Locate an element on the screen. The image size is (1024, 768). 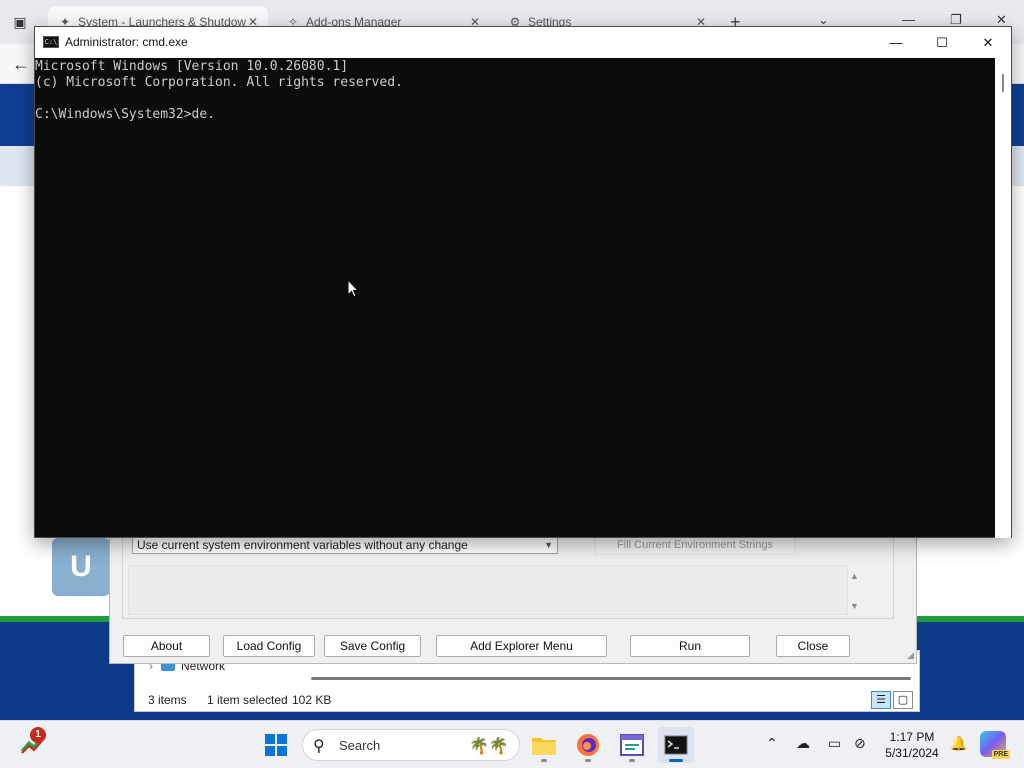
status-bar: 3 items 1 item selected 102 KB is located at coordinates (528, 701).